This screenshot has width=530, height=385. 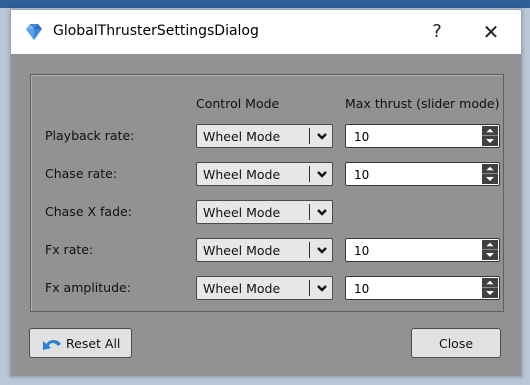 What do you see at coordinates (422, 174) in the screenshot?
I see `chase-rate-thrust-spinbox: 10` at bounding box center [422, 174].